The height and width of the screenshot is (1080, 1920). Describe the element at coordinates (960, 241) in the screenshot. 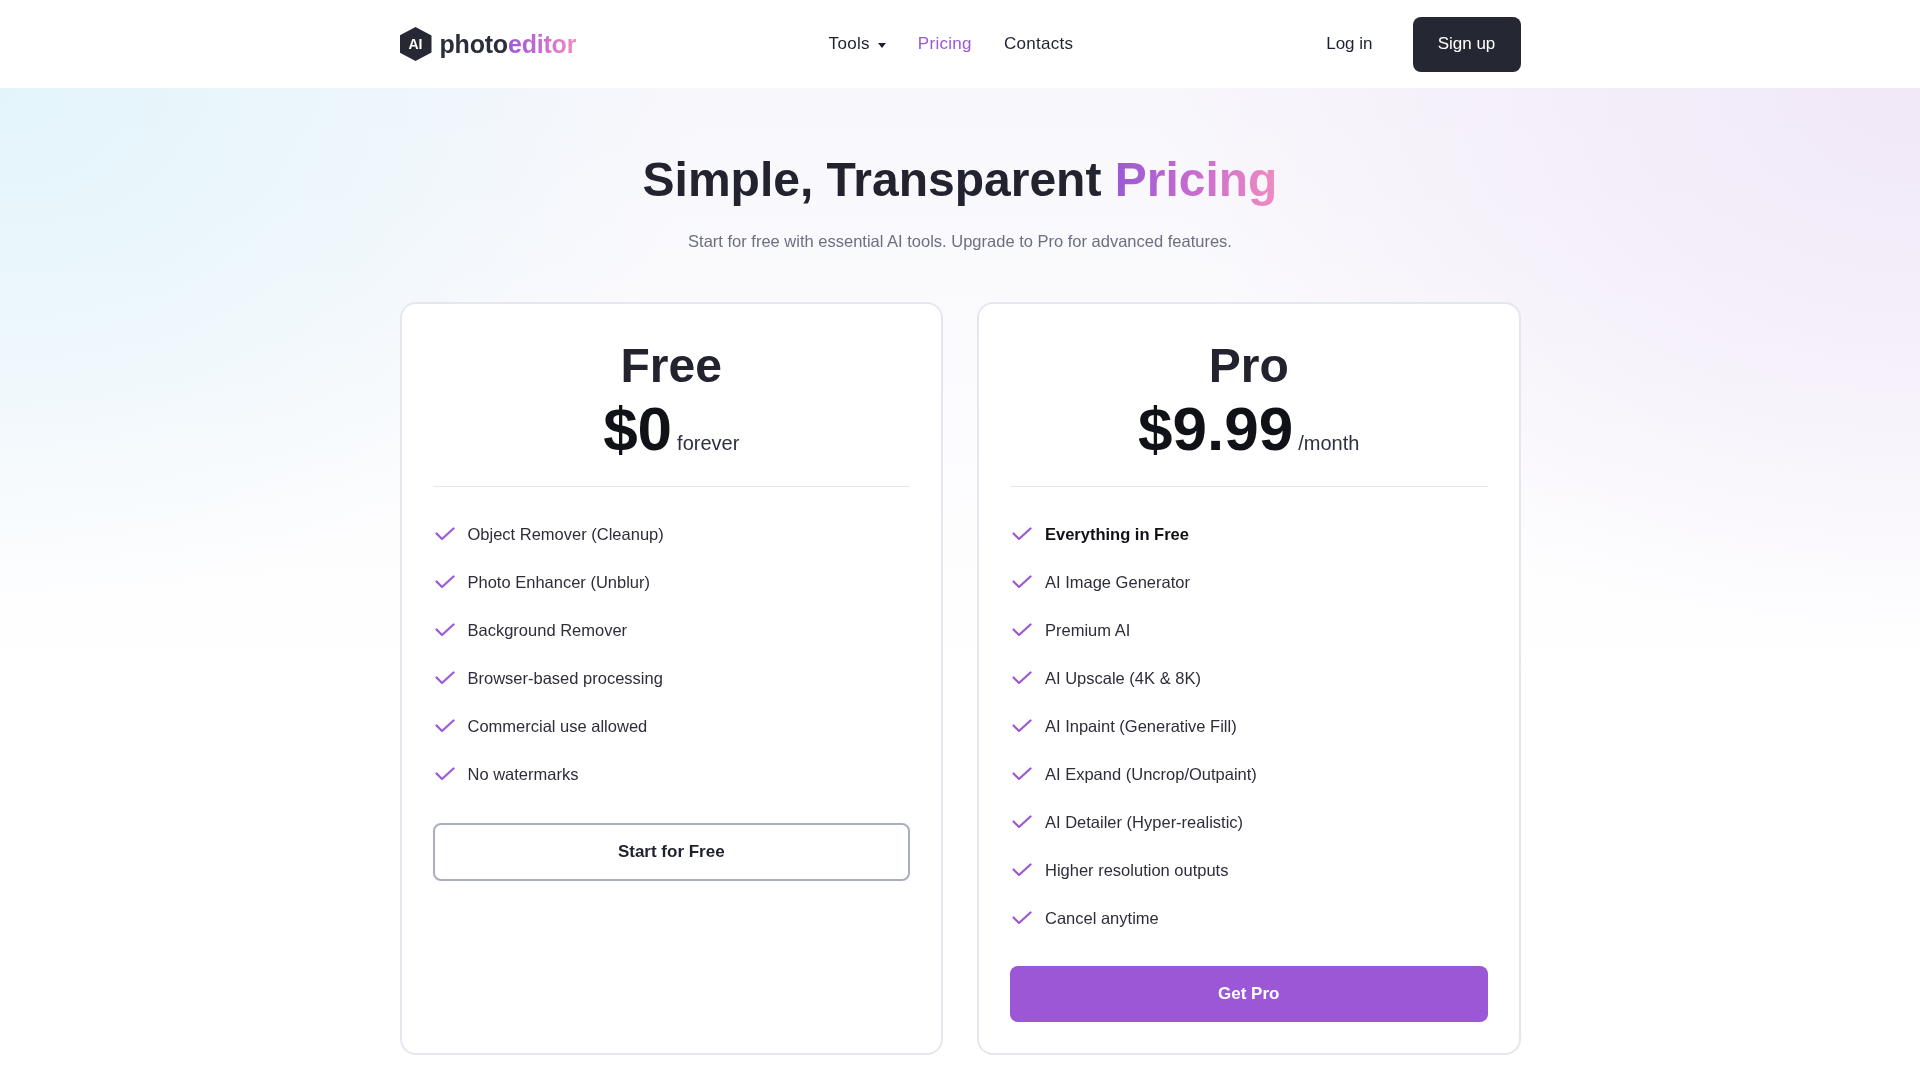

I see `page-subtitle: Start for free with essential AI tools. Upgrade to Pro for advanced features.` at that location.